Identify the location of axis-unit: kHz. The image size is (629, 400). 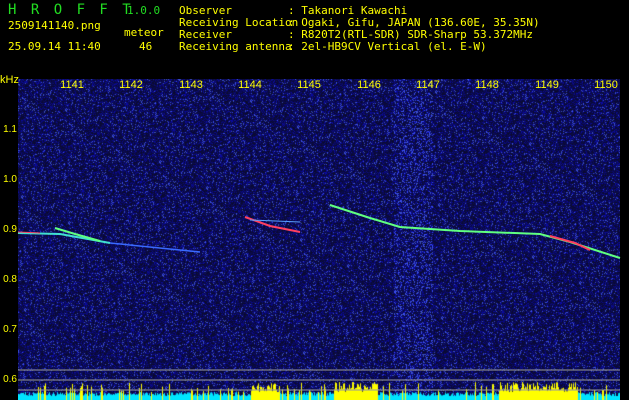
(9, 80).